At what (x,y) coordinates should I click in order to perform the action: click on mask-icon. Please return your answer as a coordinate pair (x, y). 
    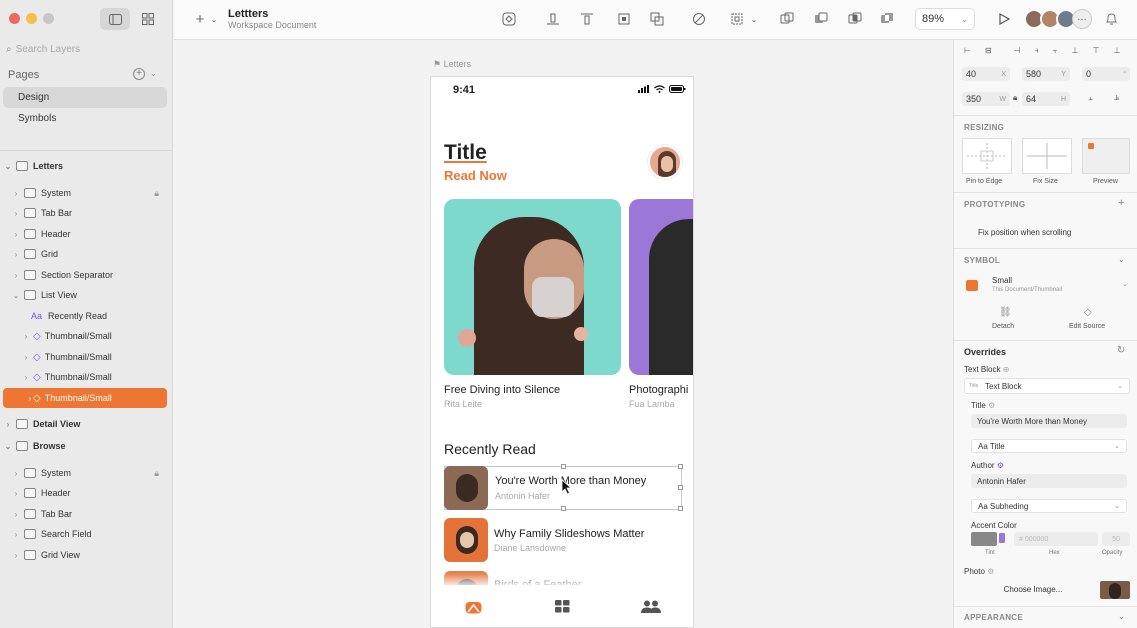
    Looking at the image, I should click on (699, 19).